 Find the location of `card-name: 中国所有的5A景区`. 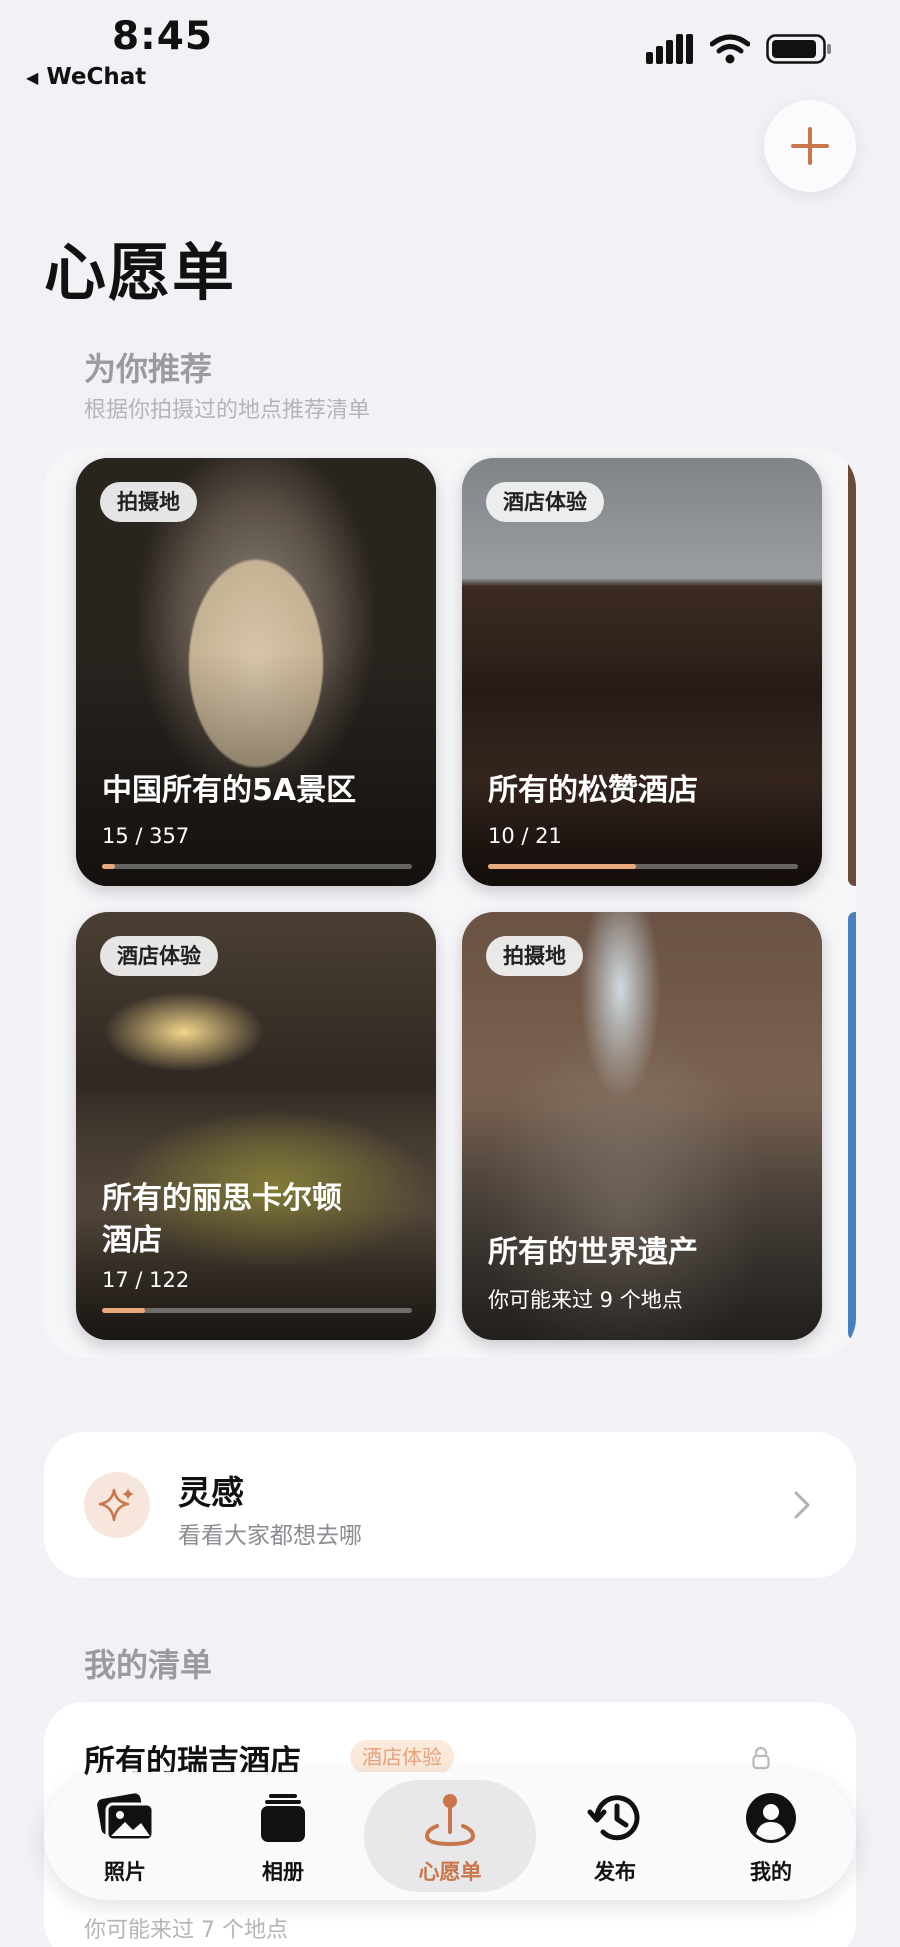

card-name: 中国所有的5A景区 is located at coordinates (229, 790).